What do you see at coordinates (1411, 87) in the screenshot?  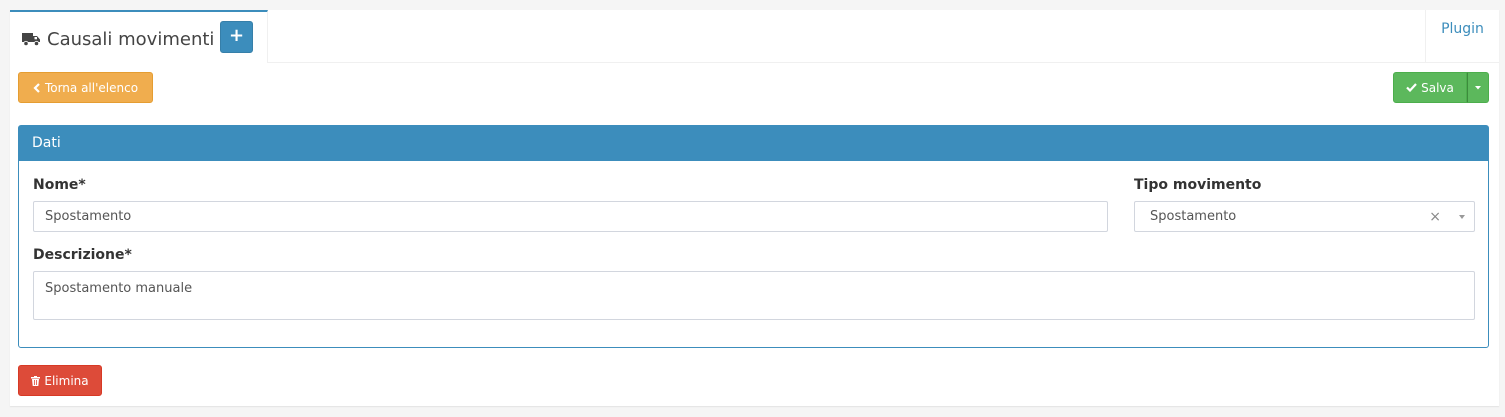 I see `check-icon` at bounding box center [1411, 87].